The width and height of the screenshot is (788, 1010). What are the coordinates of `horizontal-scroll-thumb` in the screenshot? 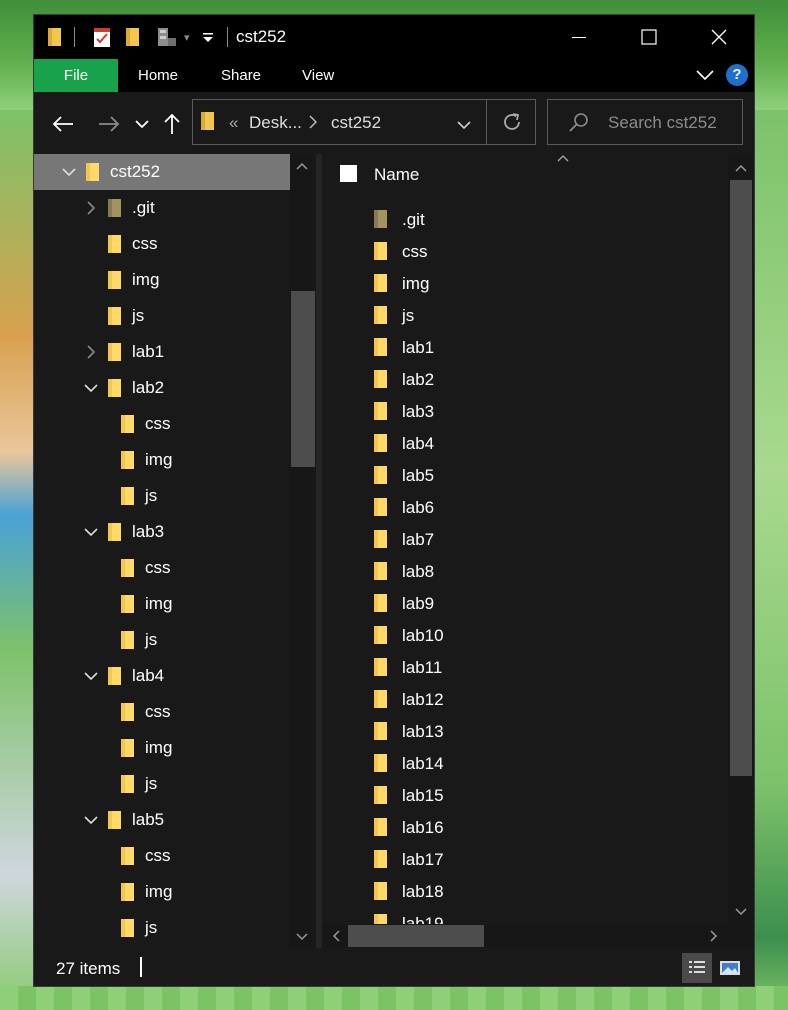 It's located at (416, 936).